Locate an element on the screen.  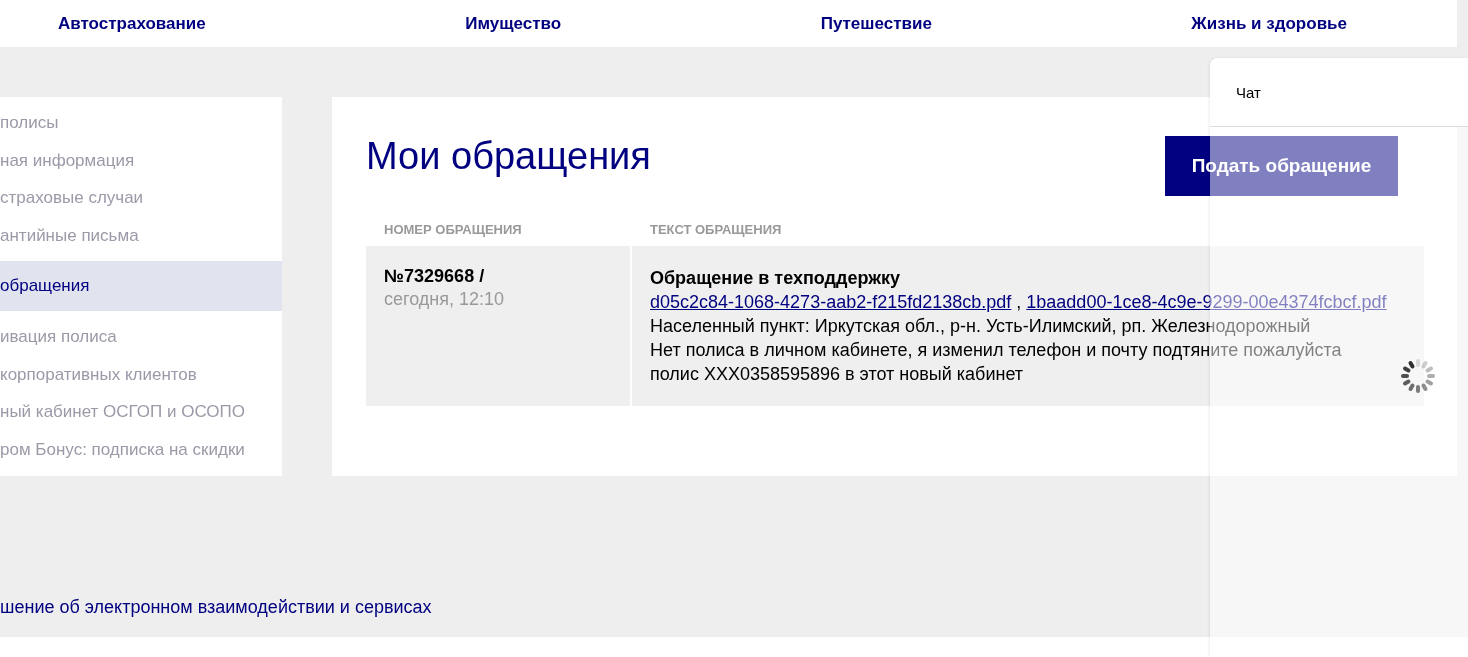
nav-link: Автострахование is located at coordinates (132, 23).